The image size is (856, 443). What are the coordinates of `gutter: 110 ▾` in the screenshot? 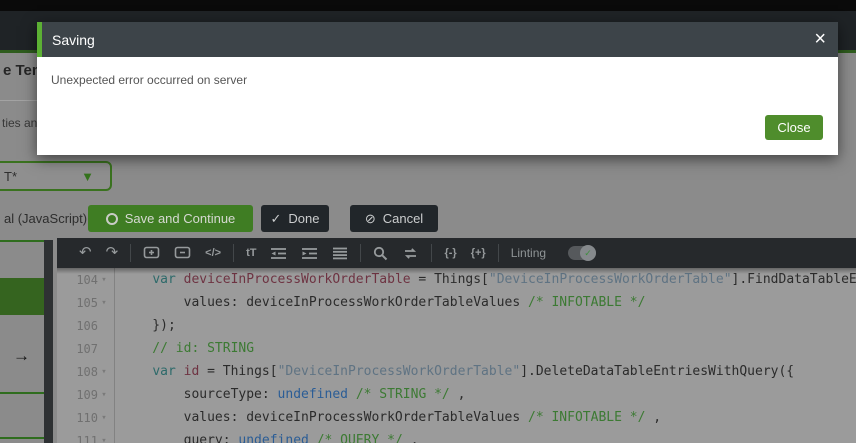 It's located at (86, 417).